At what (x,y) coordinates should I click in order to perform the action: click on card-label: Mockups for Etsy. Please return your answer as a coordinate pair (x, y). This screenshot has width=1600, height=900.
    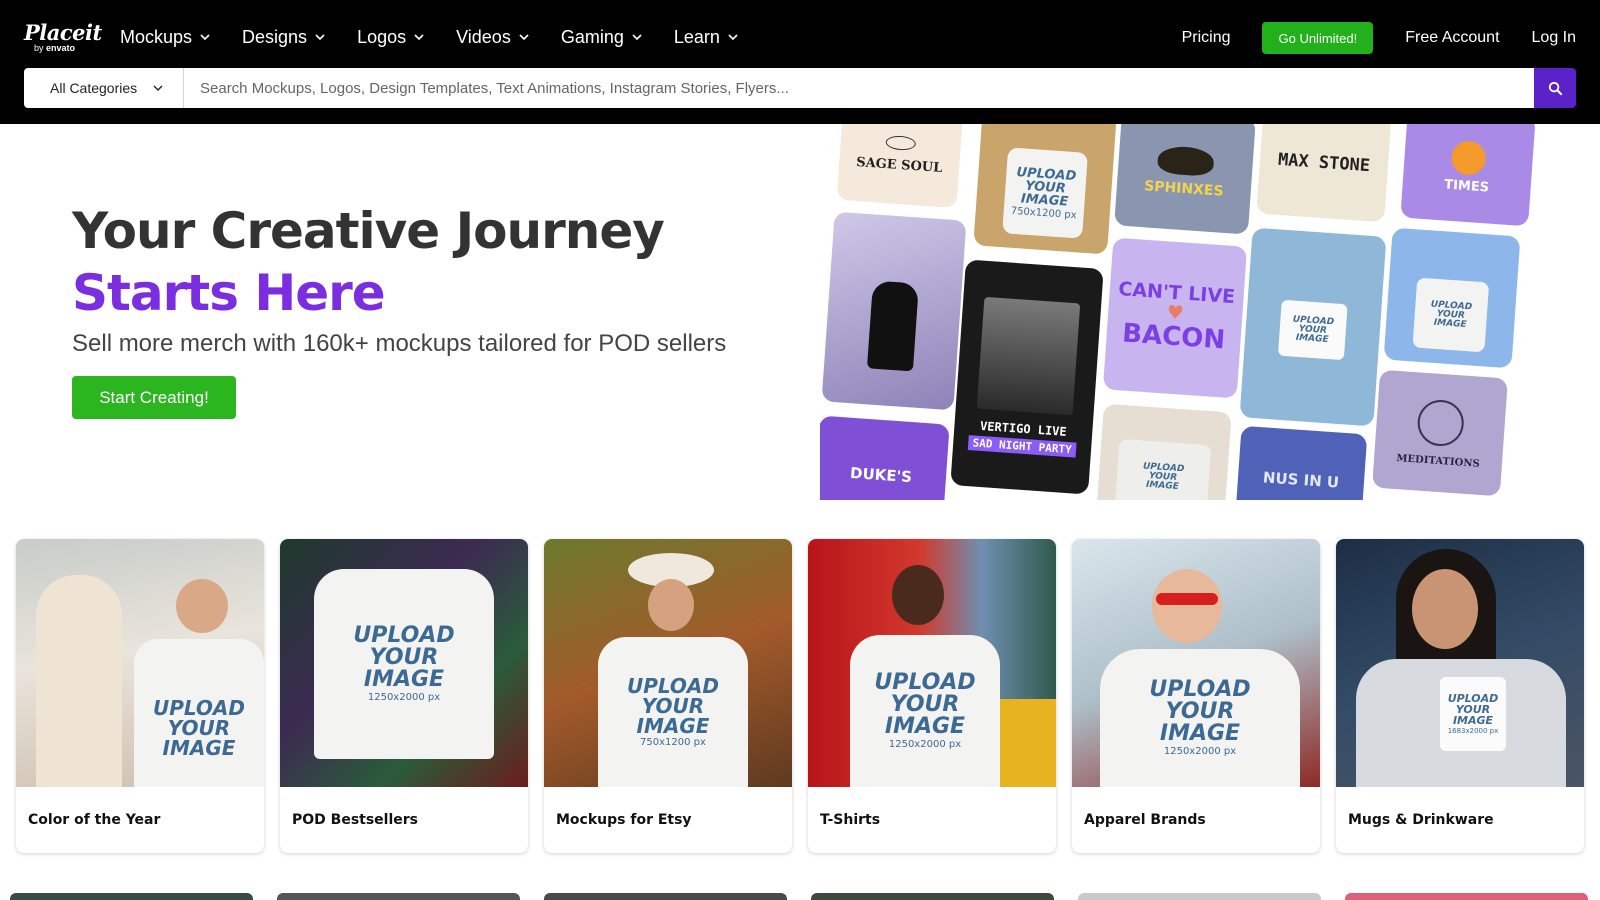
    Looking at the image, I should click on (624, 820).